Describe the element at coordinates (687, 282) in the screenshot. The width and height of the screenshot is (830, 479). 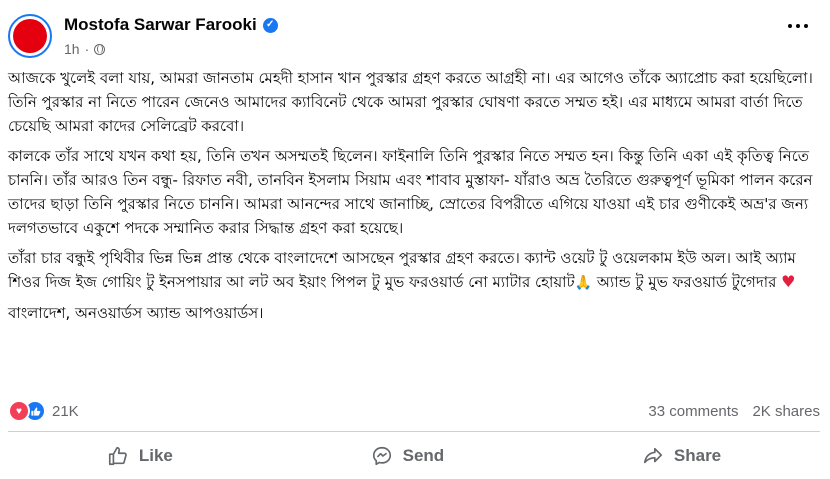
I see `post-paragraph-3-text-b: অ্যান্ড টু মুভ ফরওয়ার্ড টুগেদার` at that location.